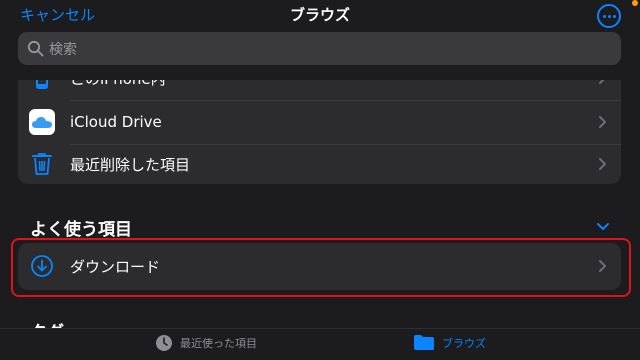  Describe the element at coordinates (42, 266) in the screenshot. I see `download-circle-icon` at that location.